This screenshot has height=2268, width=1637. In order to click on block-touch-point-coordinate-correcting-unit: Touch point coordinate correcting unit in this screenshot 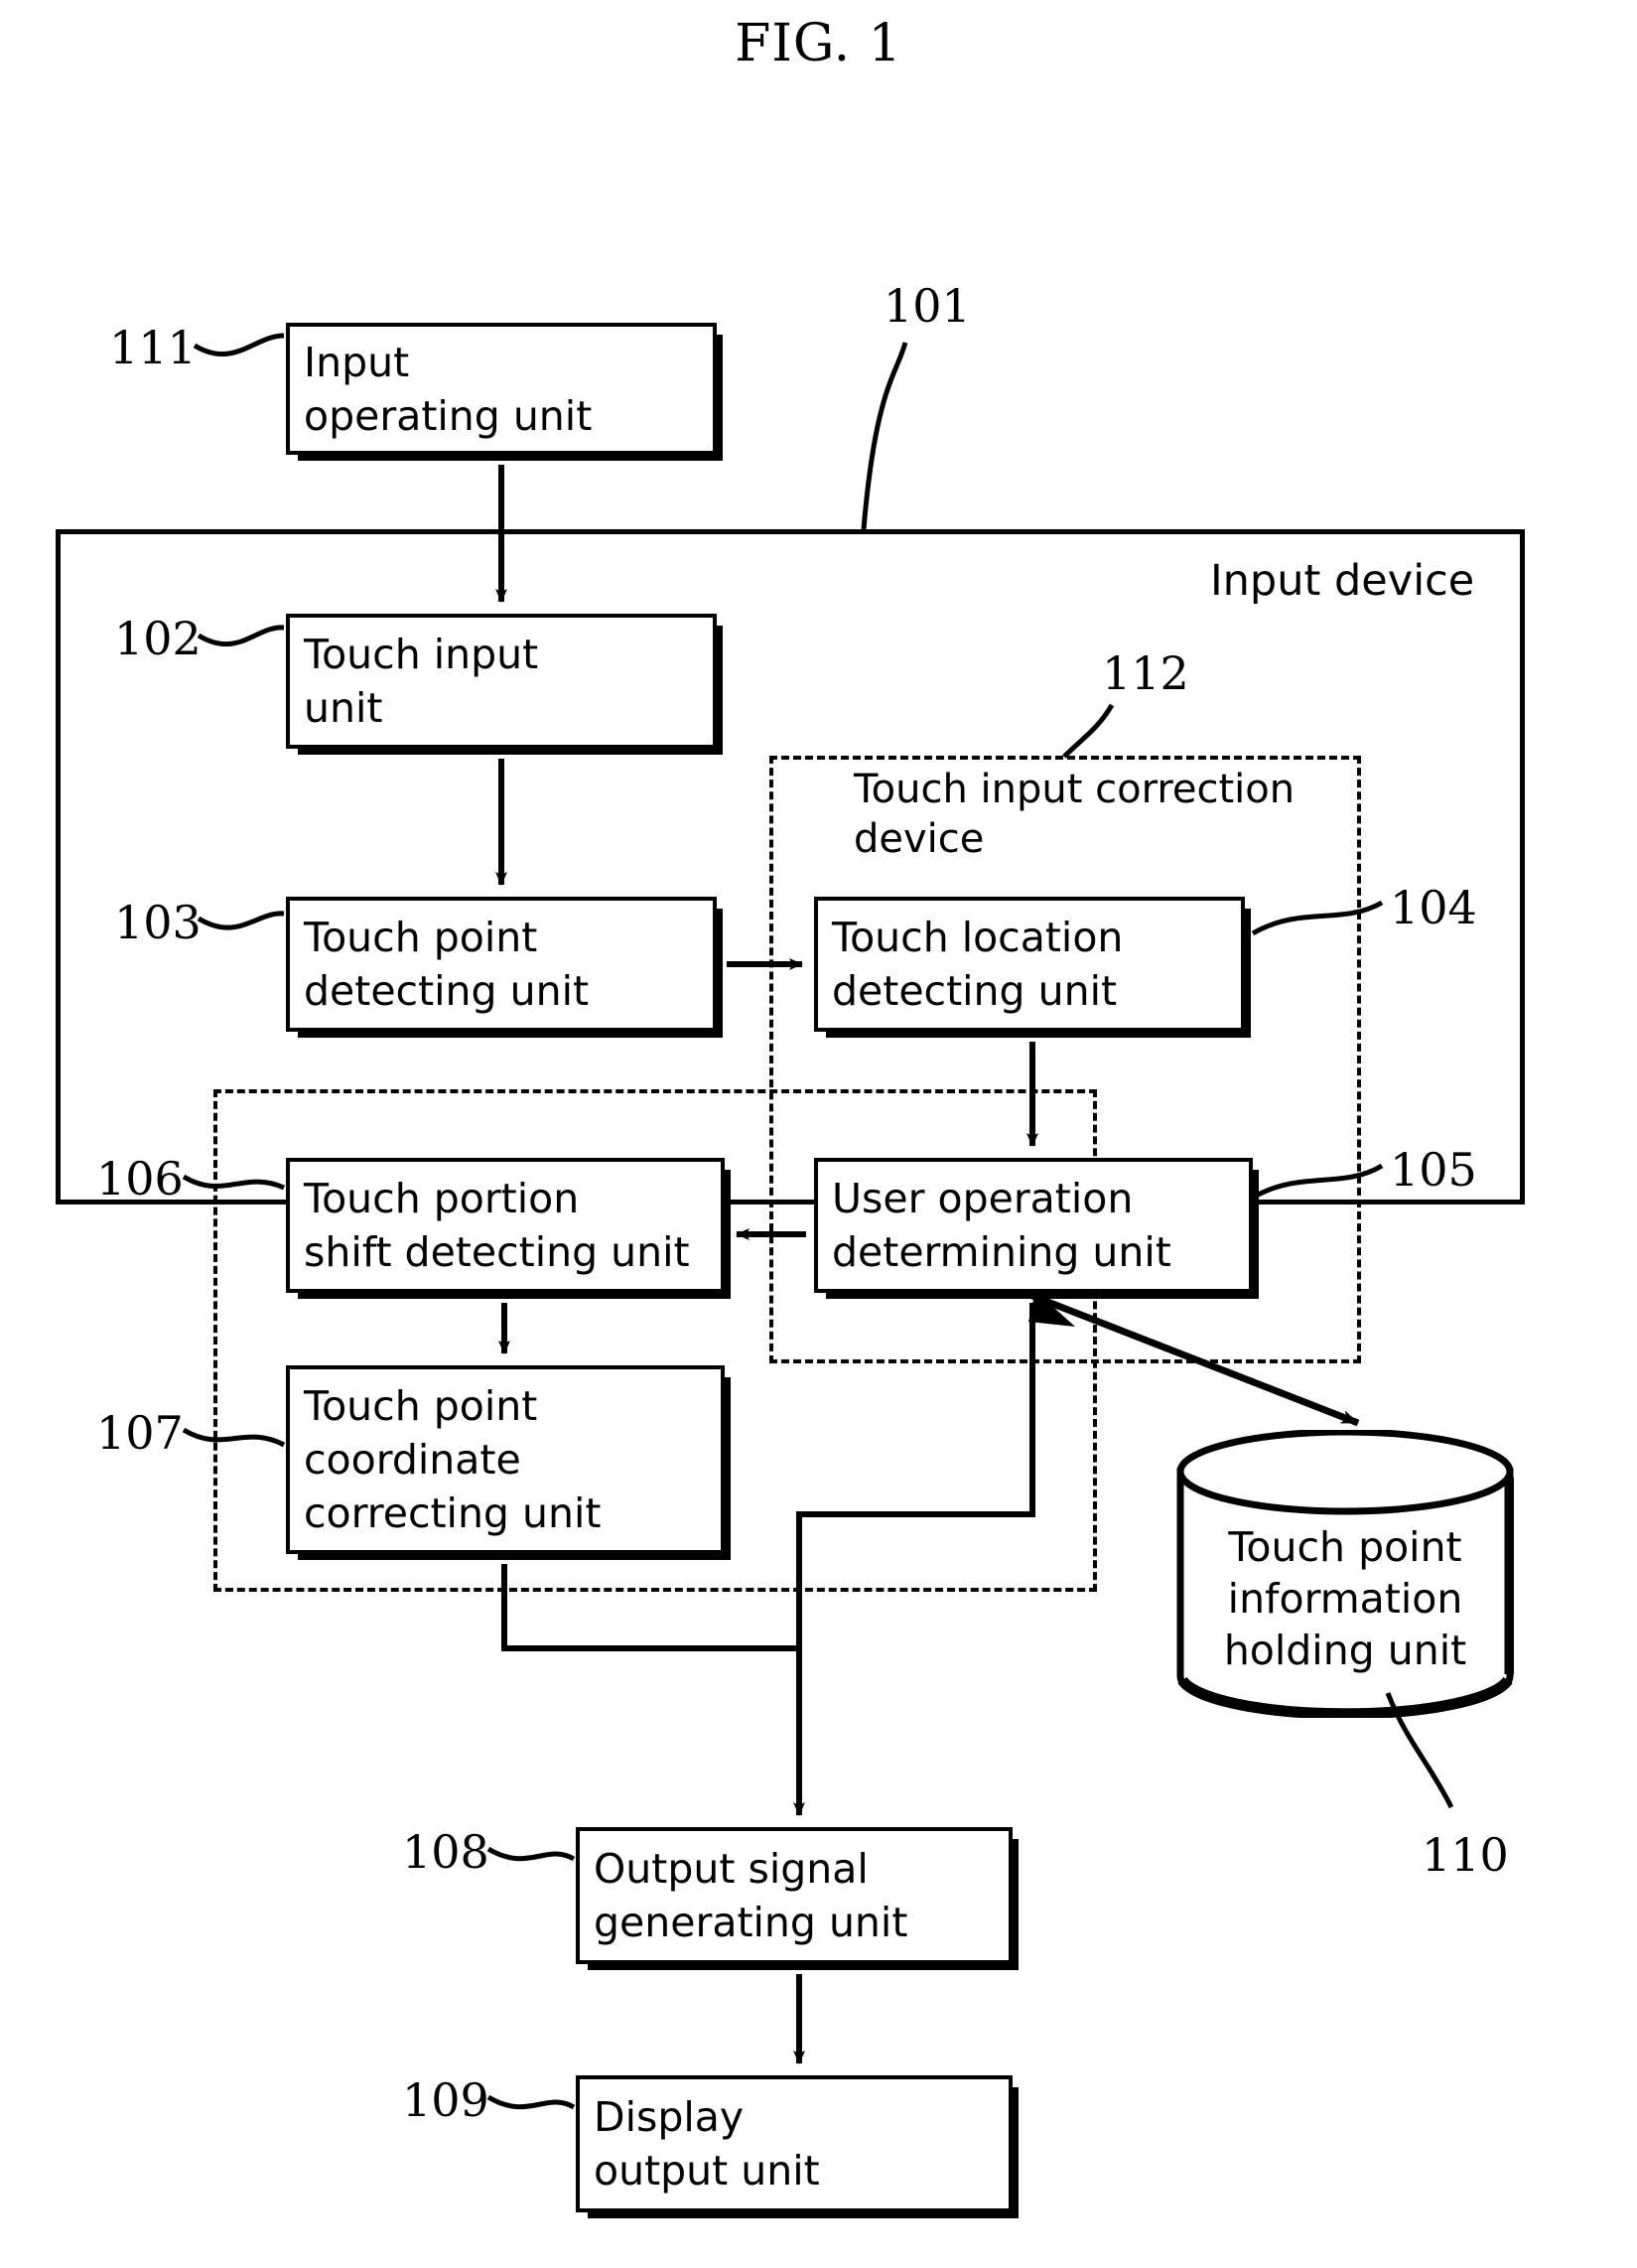, I will do `click(506, 1459)`.